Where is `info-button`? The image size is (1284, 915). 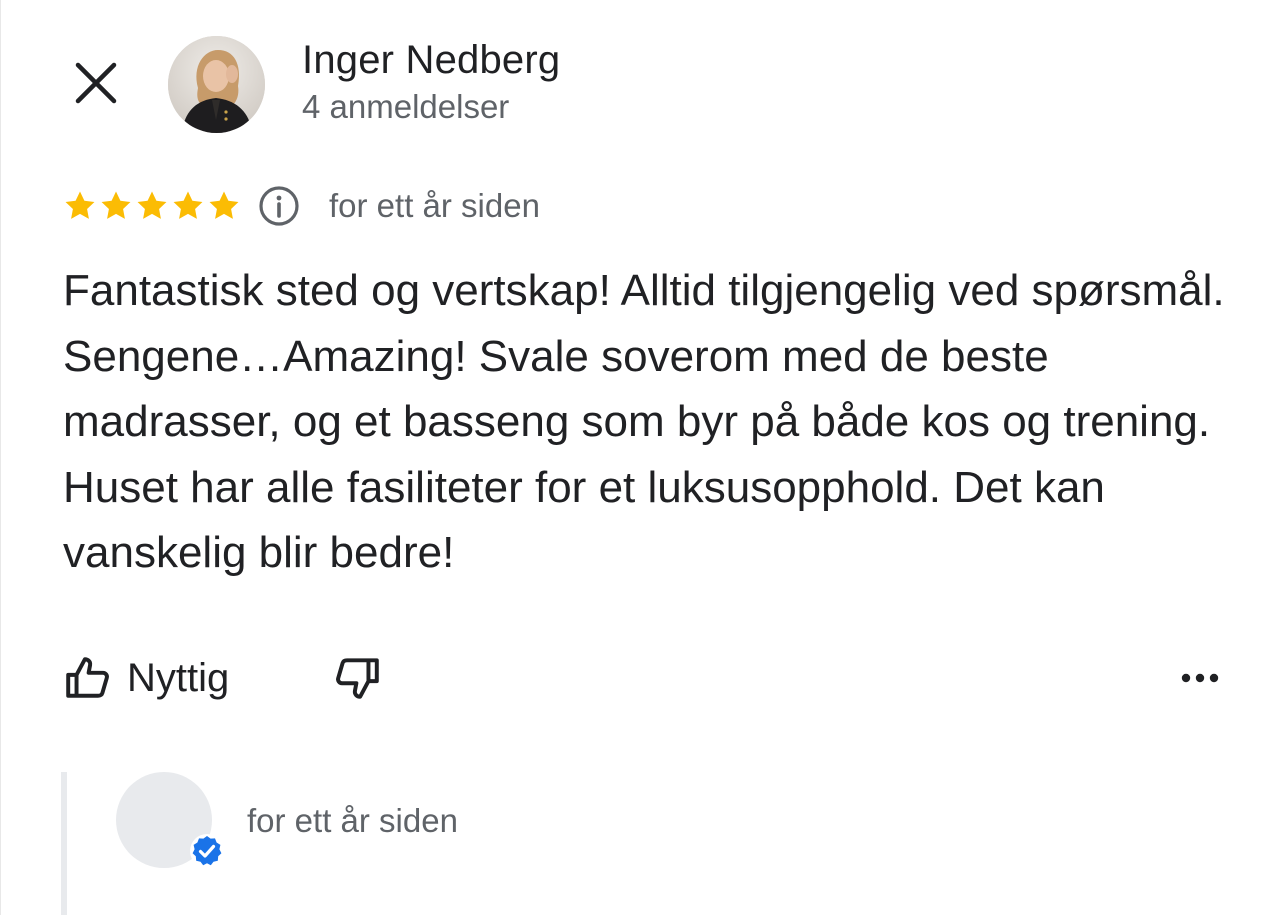
info-button is located at coordinates (279, 206).